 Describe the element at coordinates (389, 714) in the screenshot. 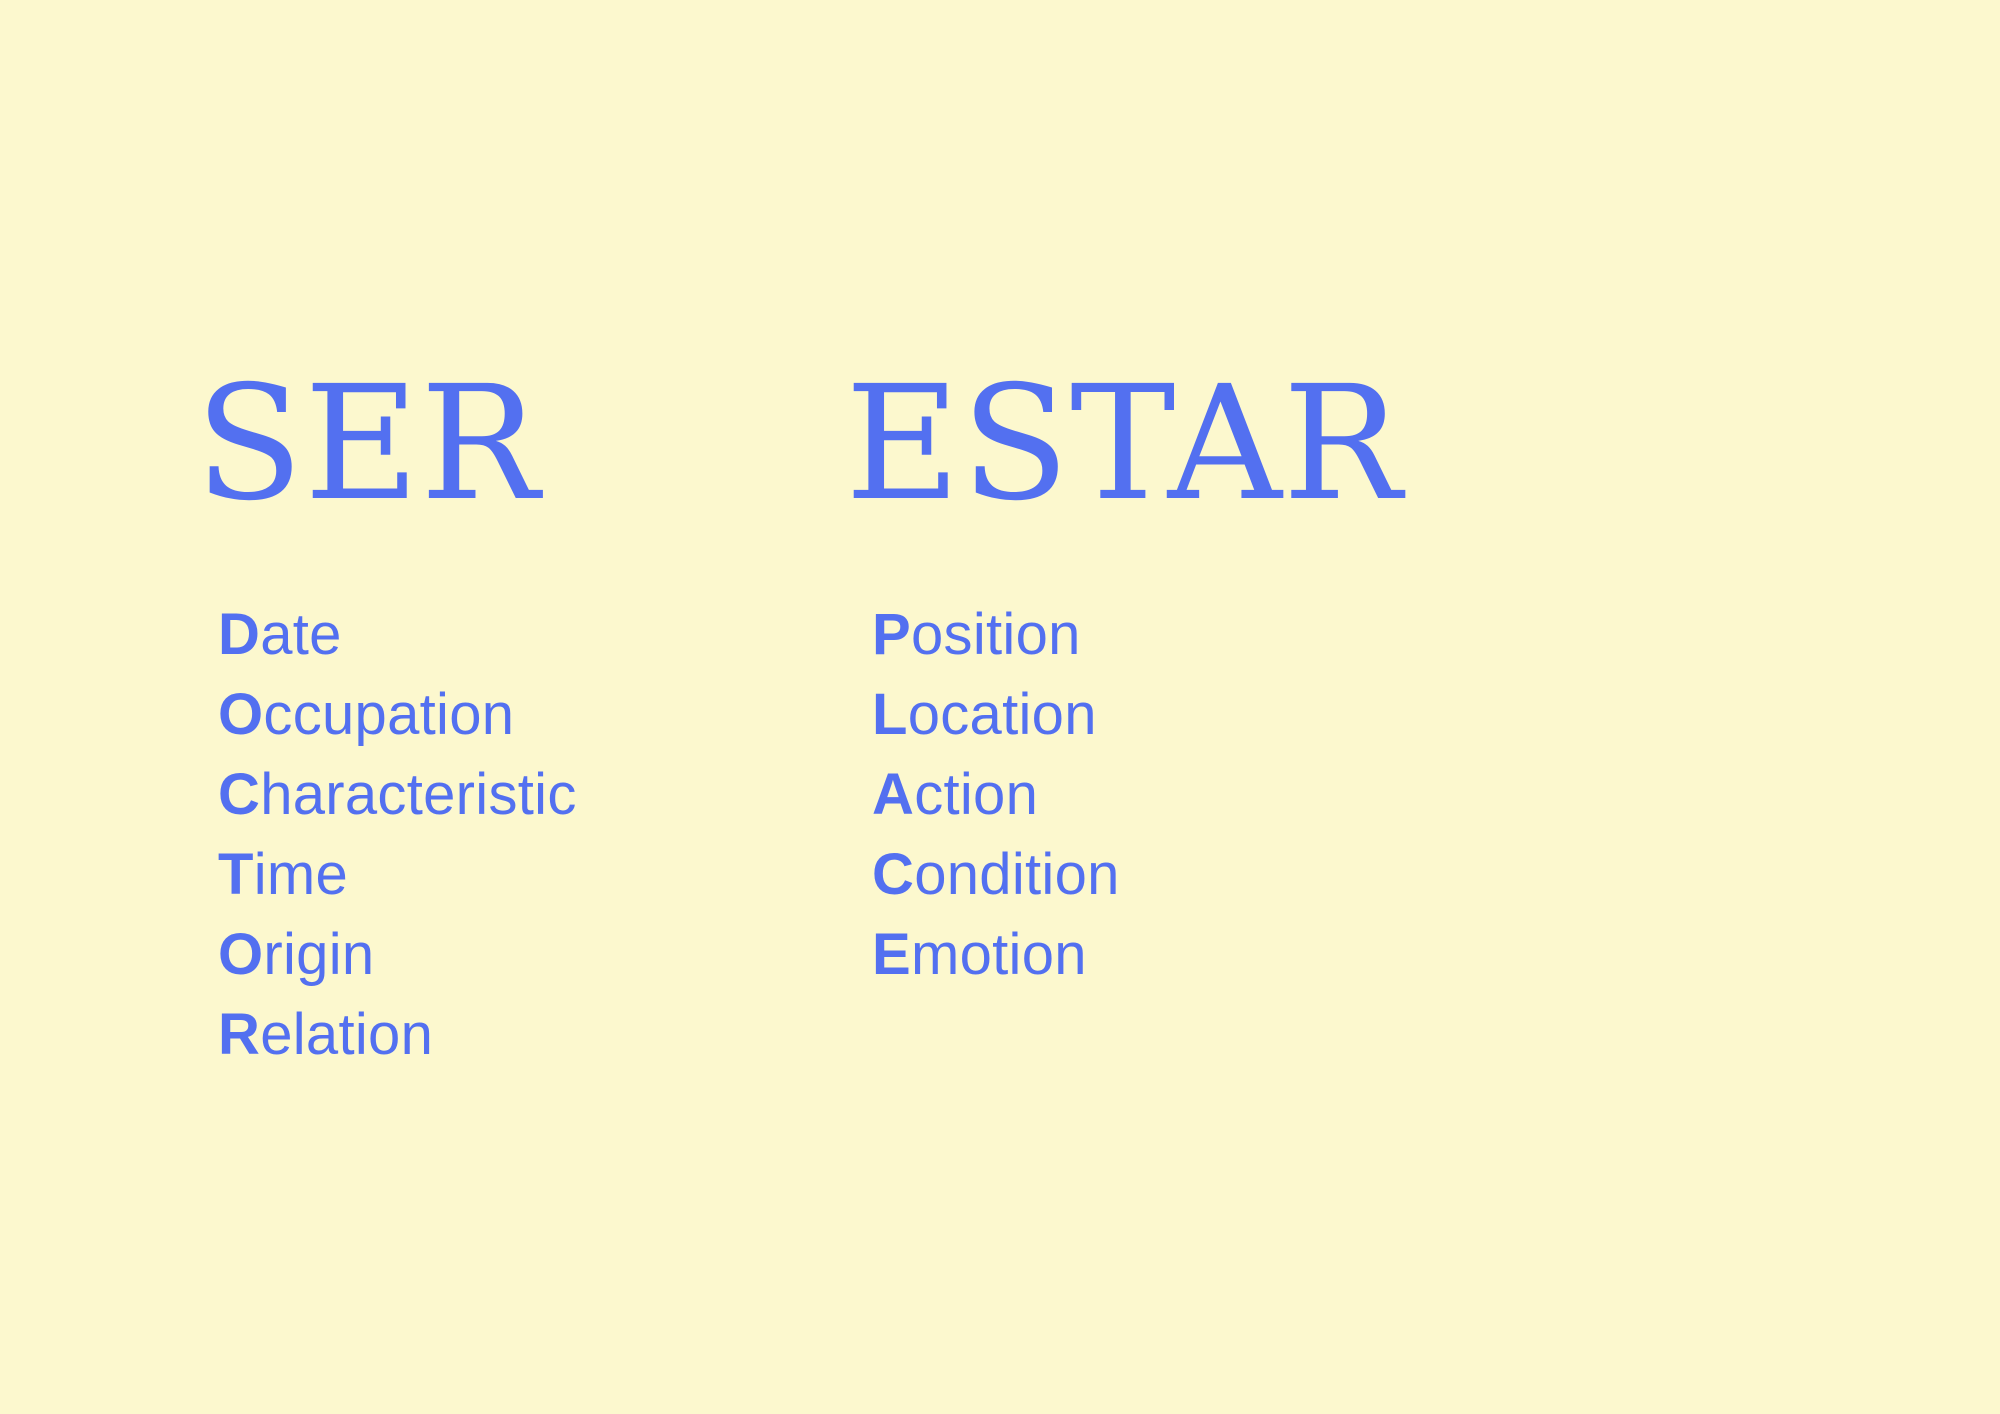

I see `term-rest: ccupation` at that location.